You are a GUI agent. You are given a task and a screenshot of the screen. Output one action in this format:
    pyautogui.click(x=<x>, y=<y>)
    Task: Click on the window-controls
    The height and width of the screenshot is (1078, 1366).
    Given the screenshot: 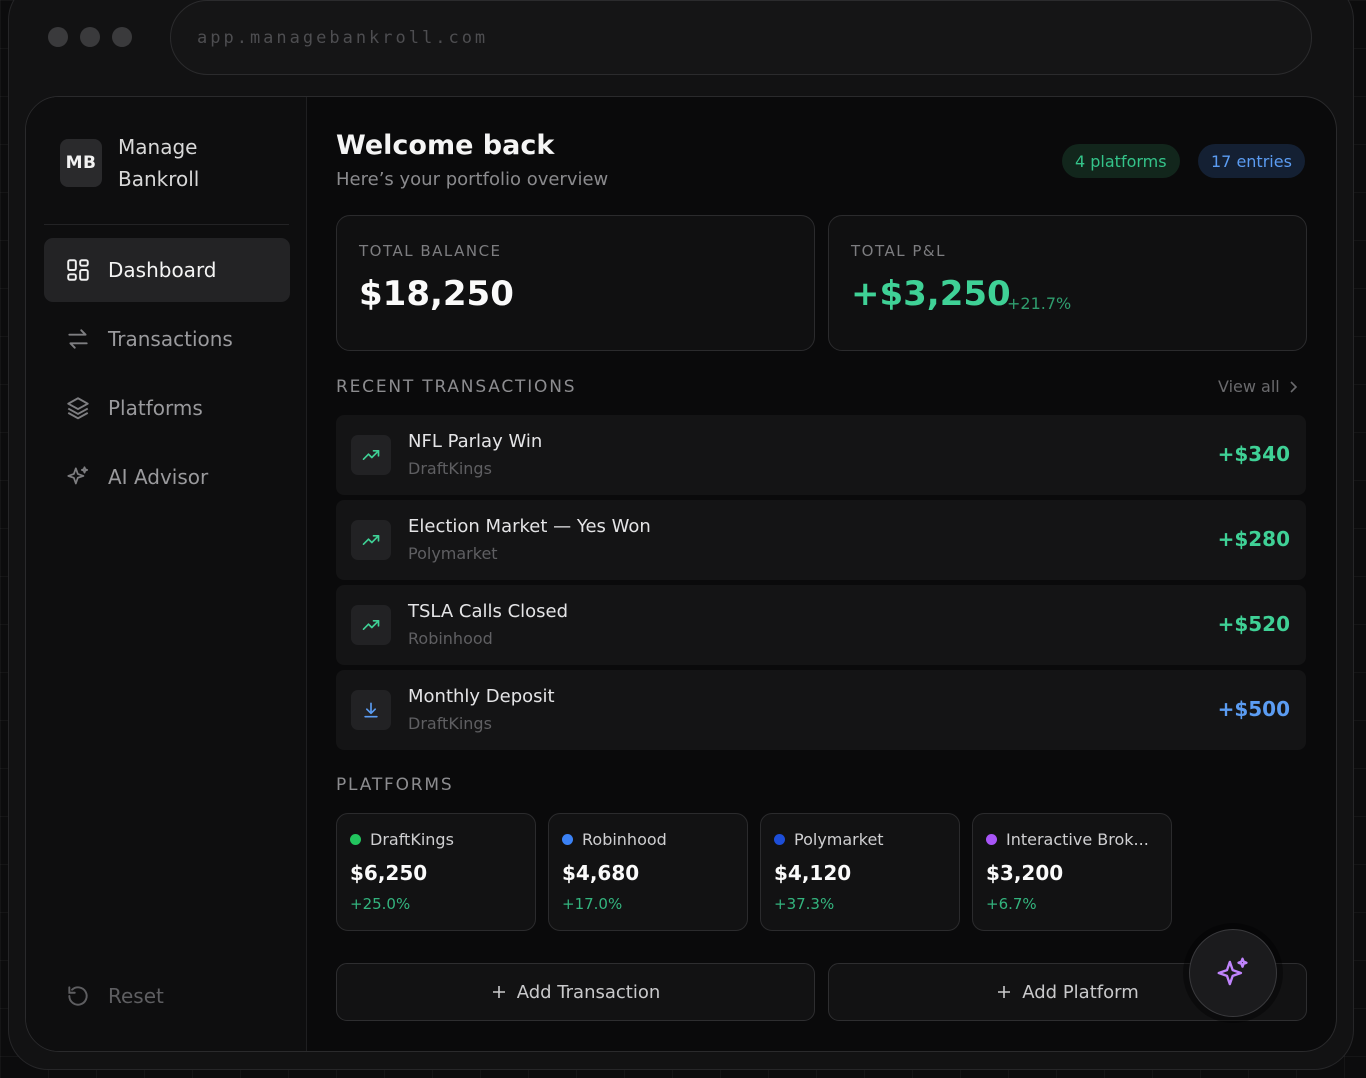 What is the action you would take?
    pyautogui.click(x=90, y=37)
    